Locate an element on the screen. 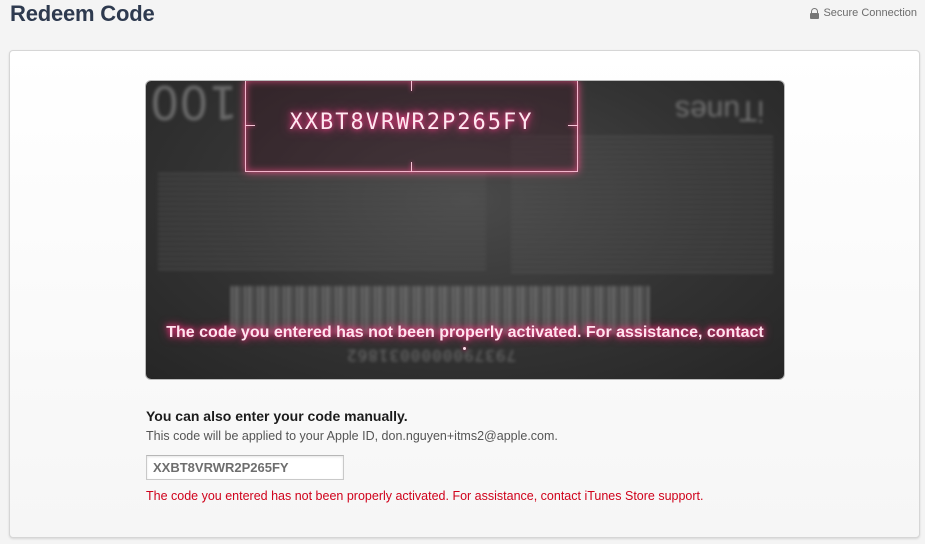 The height and width of the screenshot is (544, 925). scanned-code: XXBT8VRWR2P265FY is located at coordinates (411, 122).